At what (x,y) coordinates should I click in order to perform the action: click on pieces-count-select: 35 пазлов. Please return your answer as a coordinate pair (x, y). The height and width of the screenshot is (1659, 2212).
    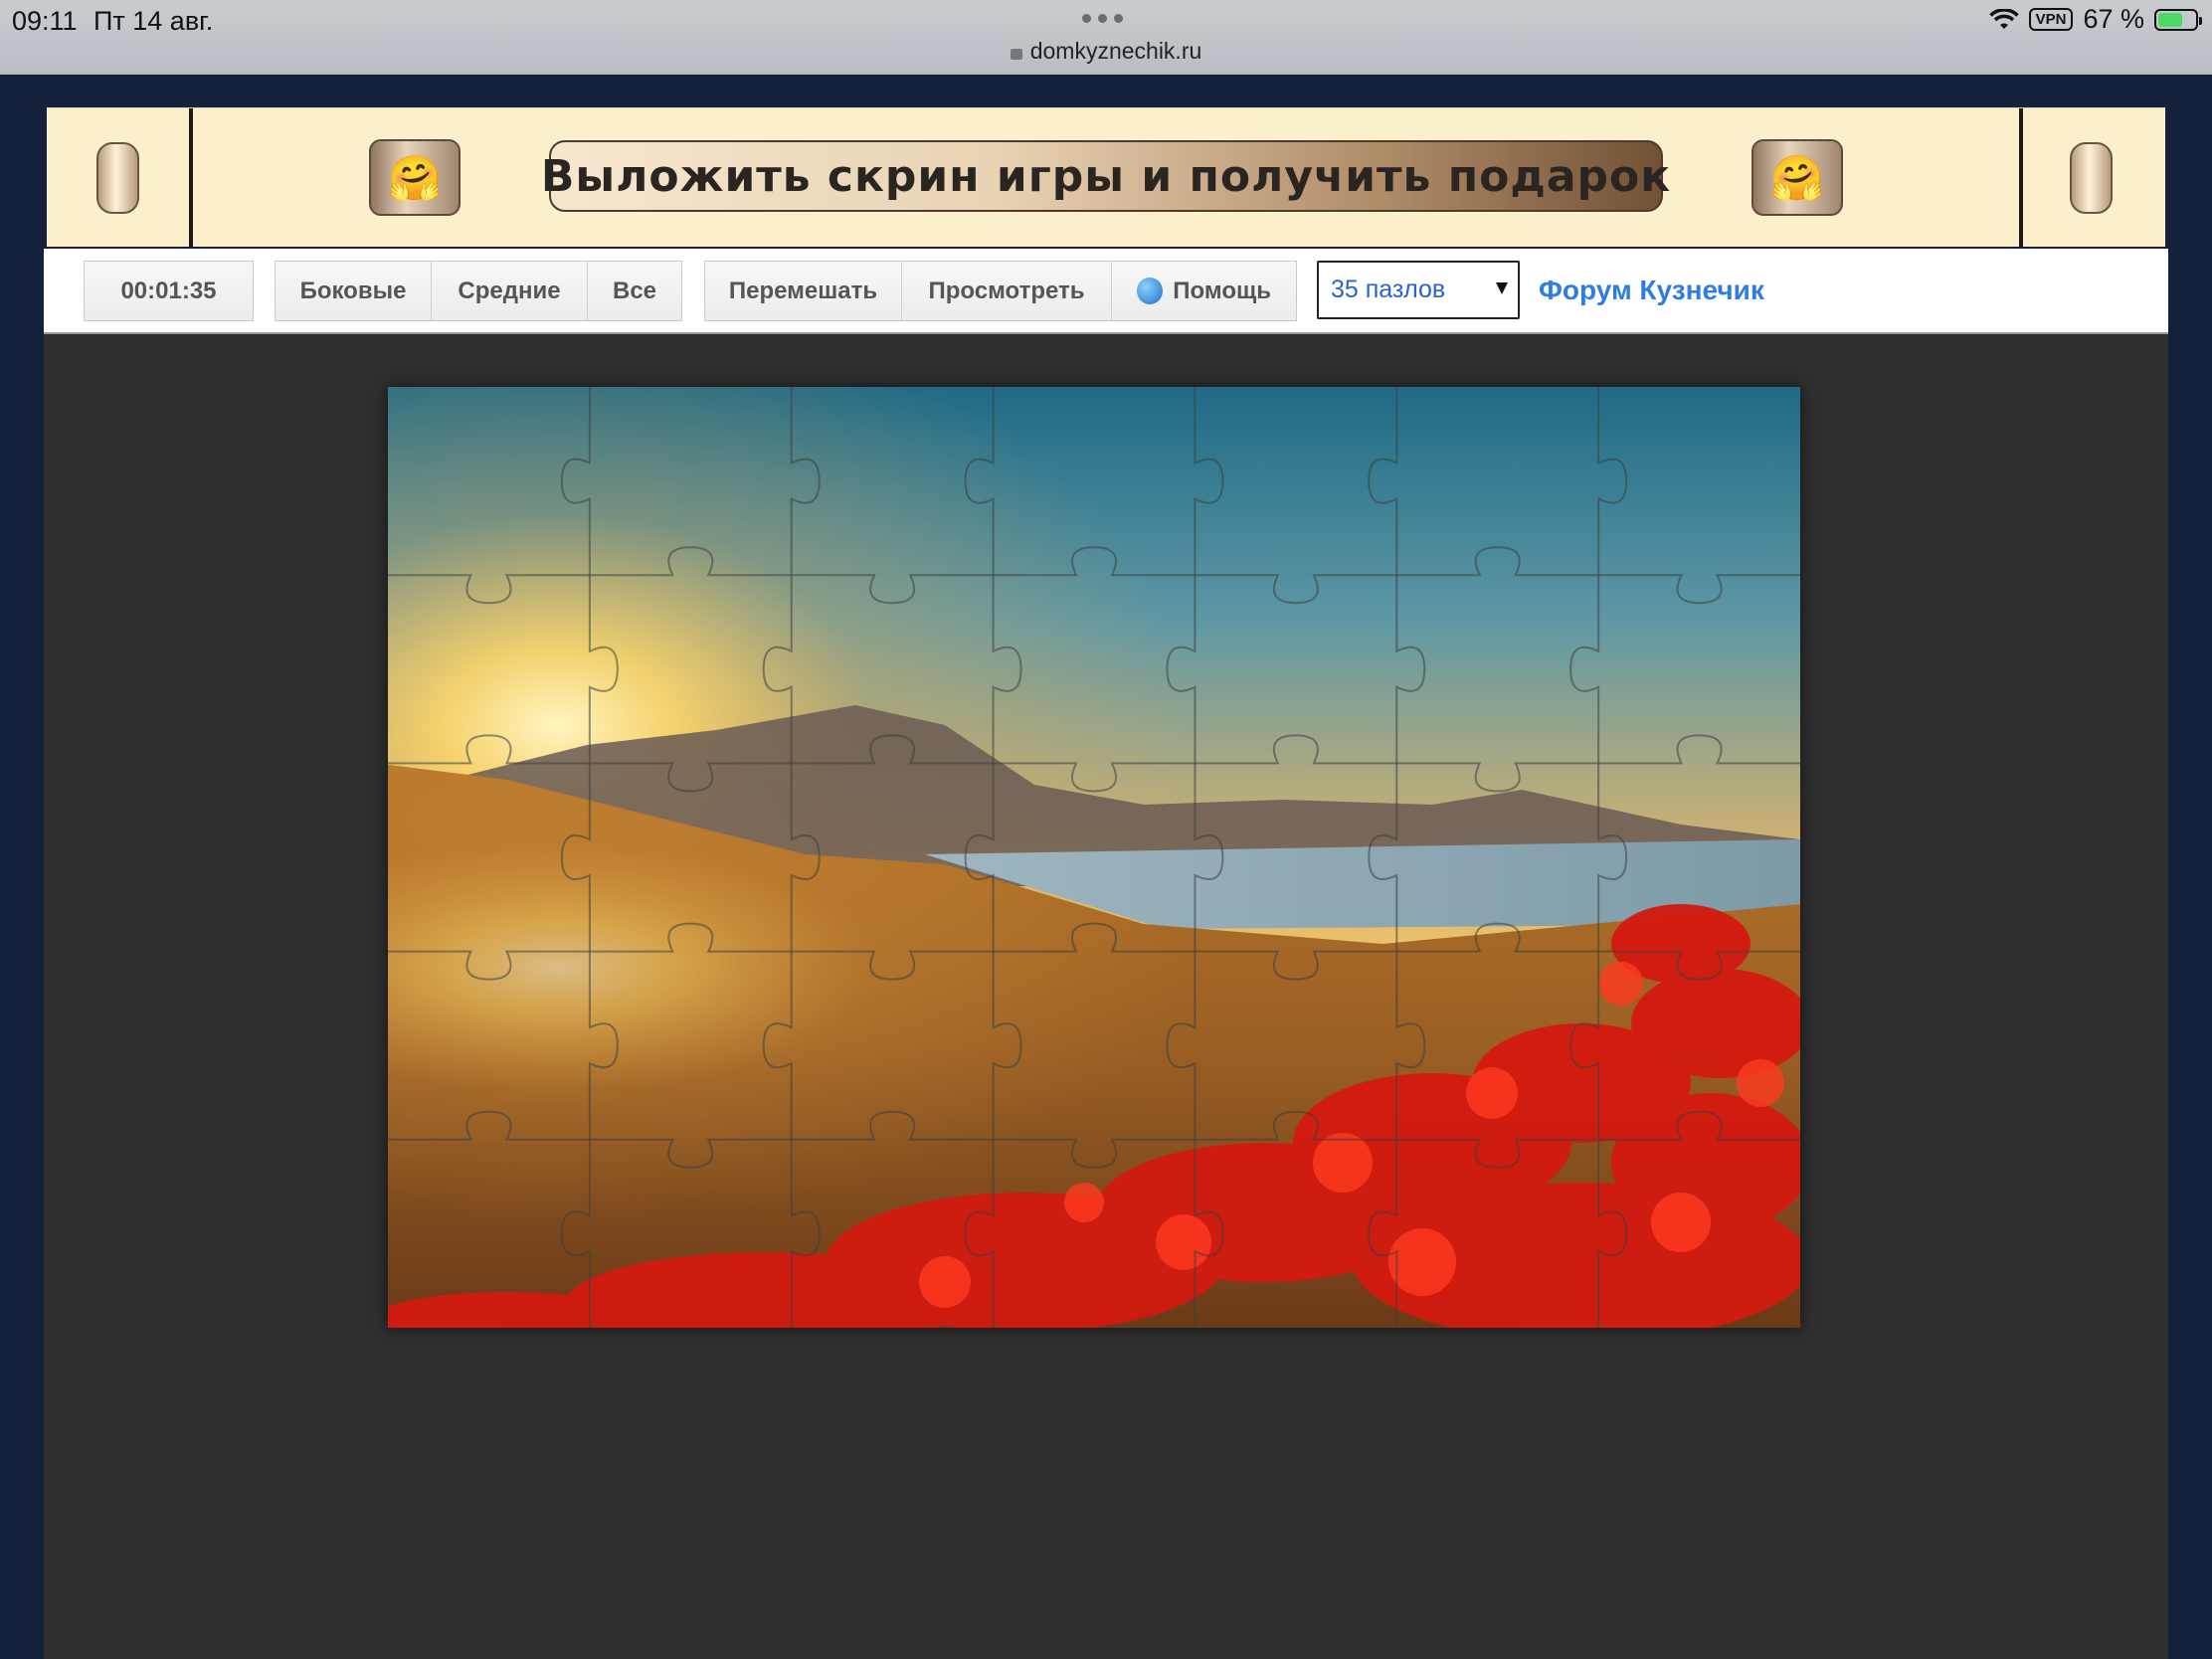
    Looking at the image, I should click on (1418, 290).